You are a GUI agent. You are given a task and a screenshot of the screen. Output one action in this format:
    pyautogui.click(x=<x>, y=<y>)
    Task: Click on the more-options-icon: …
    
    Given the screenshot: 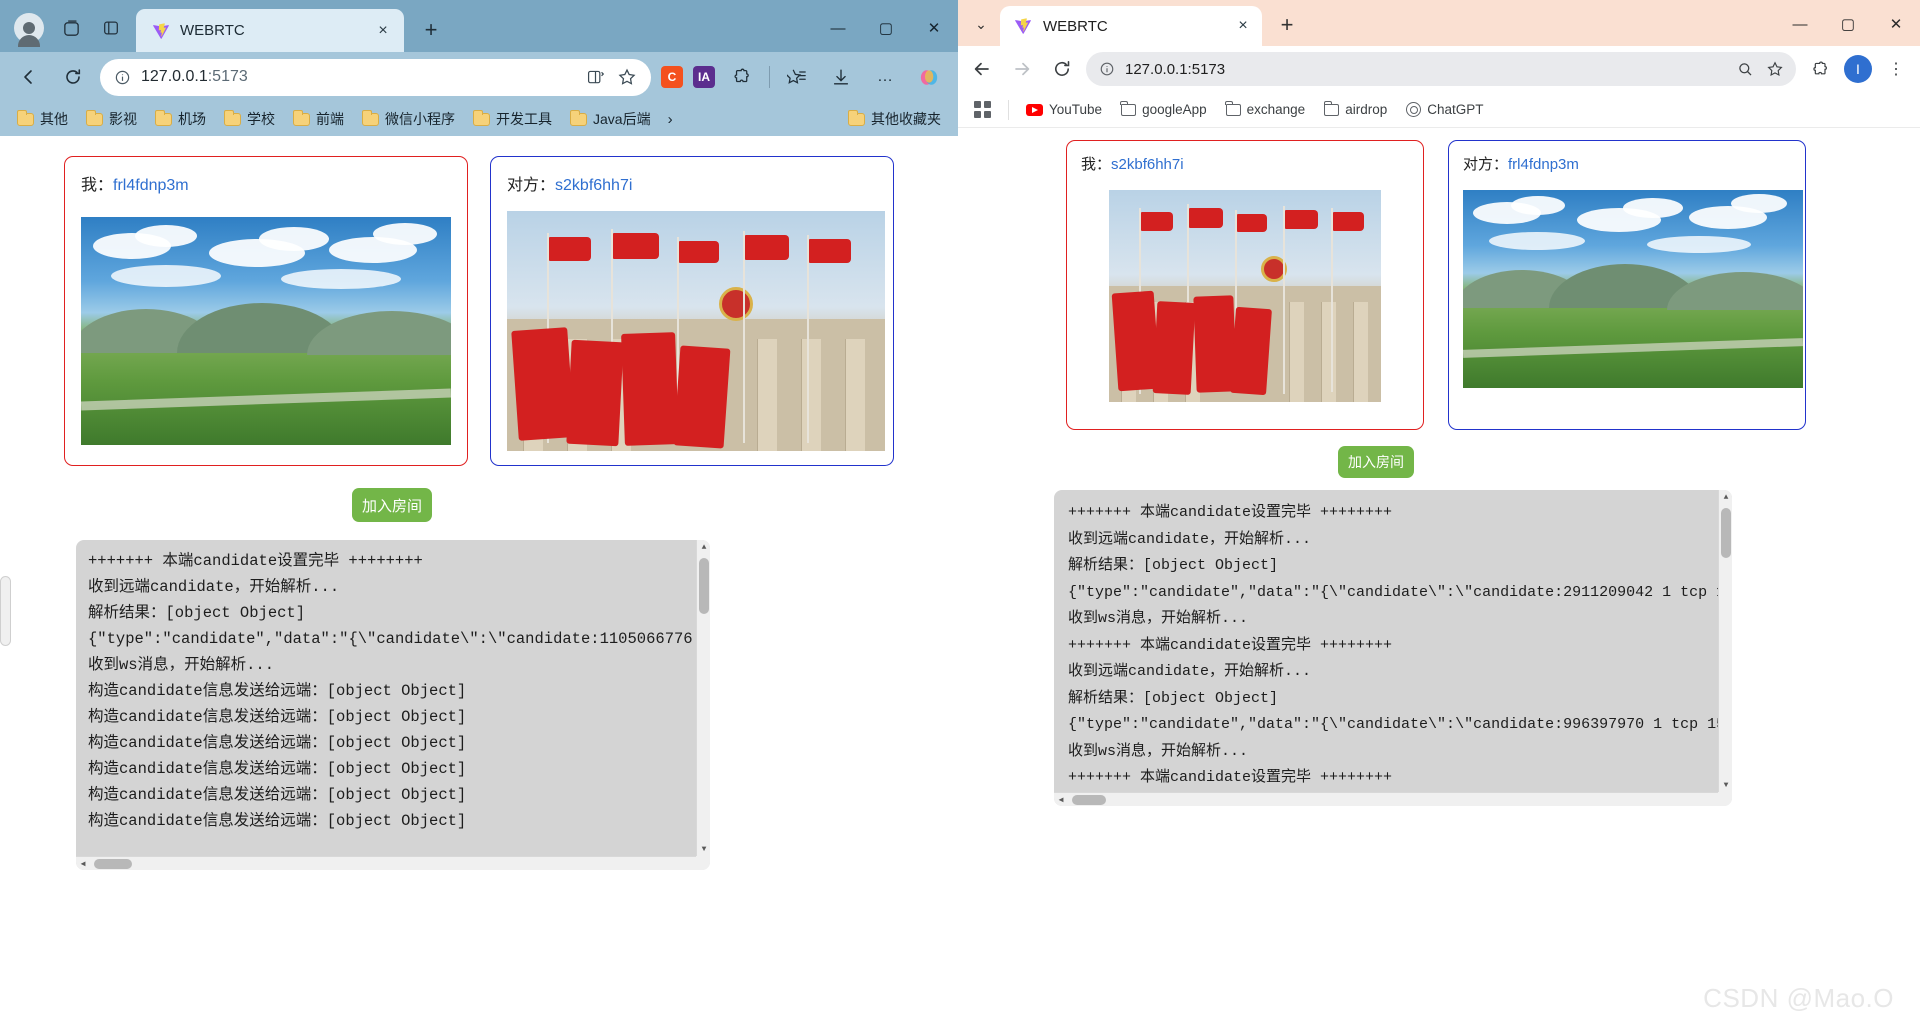 What is the action you would take?
    pyautogui.click(x=885, y=77)
    